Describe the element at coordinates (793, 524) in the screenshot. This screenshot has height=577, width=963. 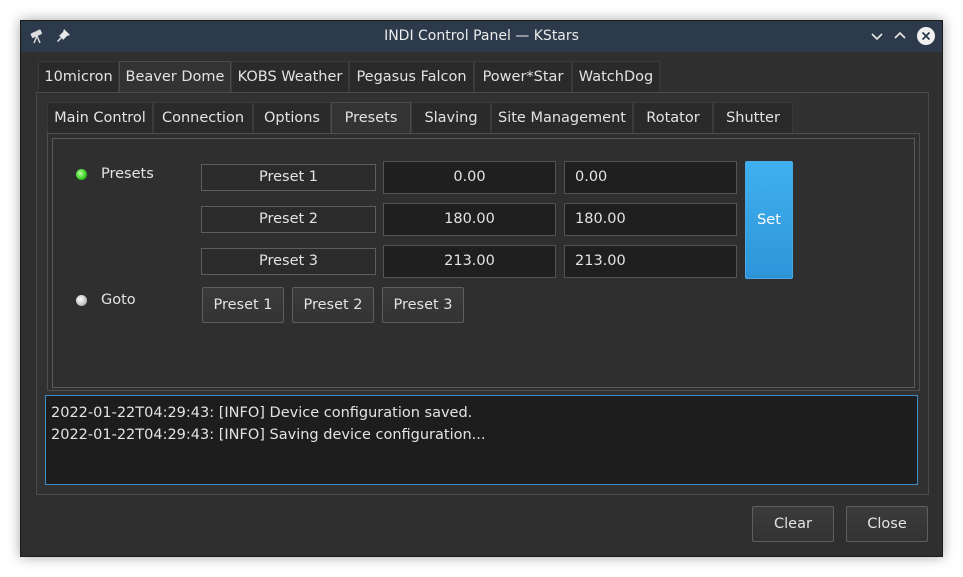
I see `clear-button: Clear` at that location.